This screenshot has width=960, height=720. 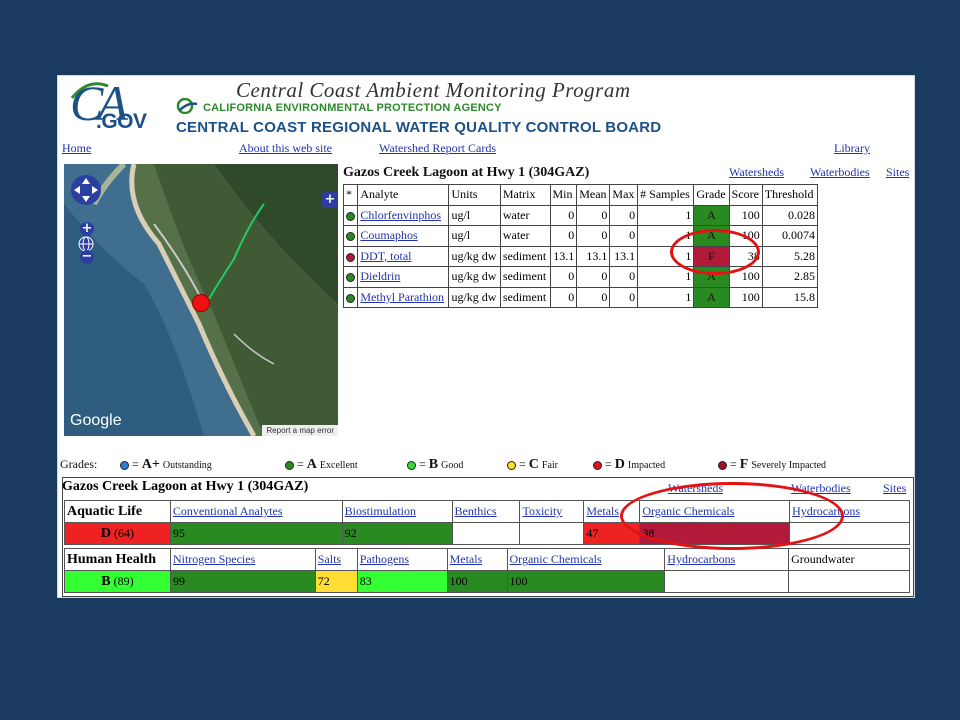 I want to click on zoom-out-button: −, so click(x=87, y=257).